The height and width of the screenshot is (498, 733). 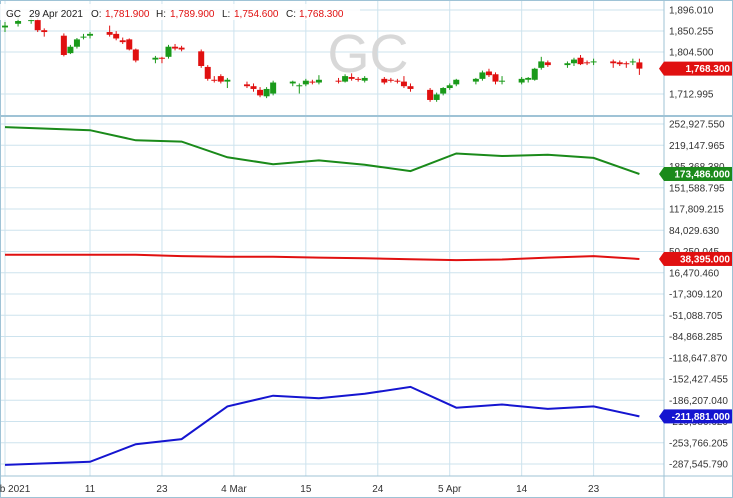 I want to click on indicator-tick-label: -84,868.285, so click(x=696, y=337).